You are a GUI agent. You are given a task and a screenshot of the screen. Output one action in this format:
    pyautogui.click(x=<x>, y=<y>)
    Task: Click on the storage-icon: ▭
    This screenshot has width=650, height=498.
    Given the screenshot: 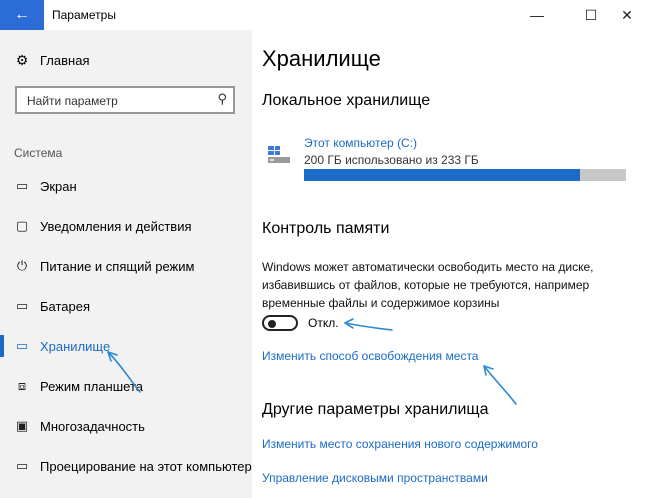 What is the action you would take?
    pyautogui.click(x=22, y=345)
    